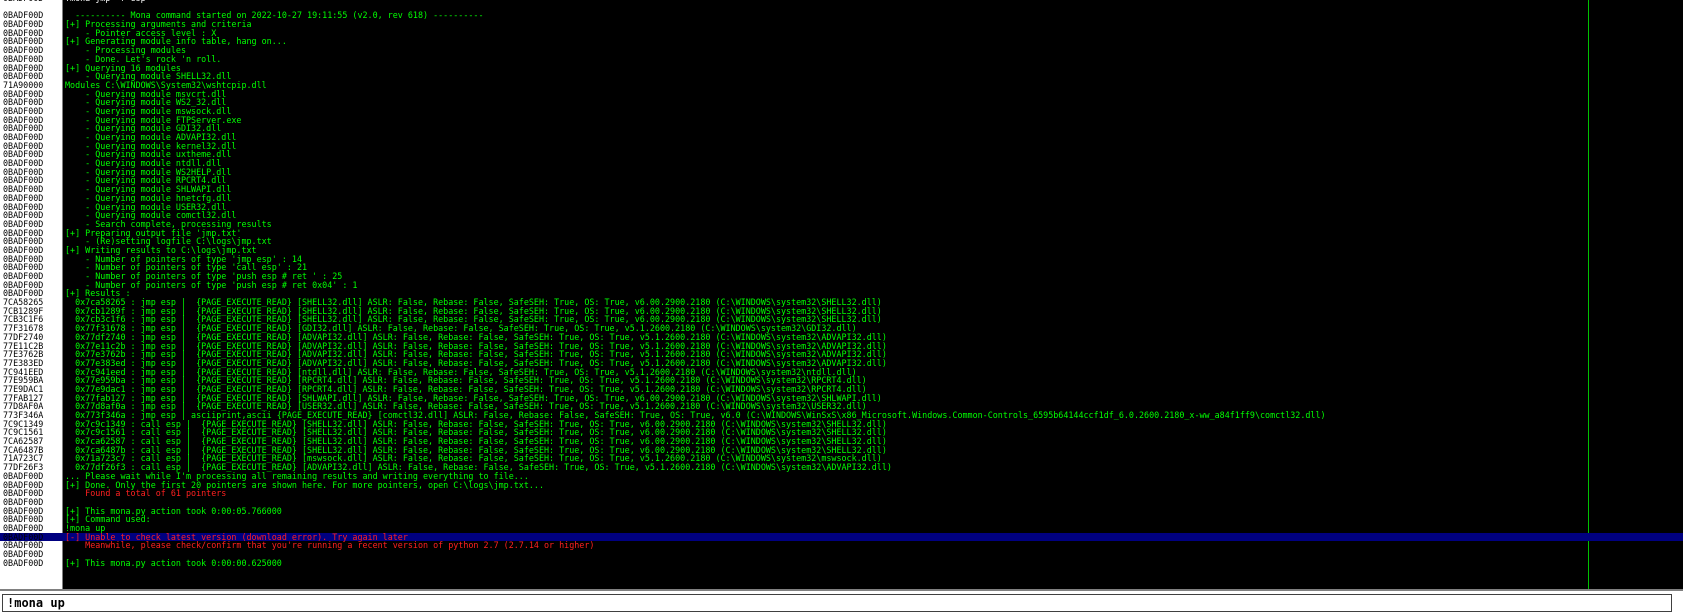  I want to click on log-address: 77FAB127, so click(23, 398).